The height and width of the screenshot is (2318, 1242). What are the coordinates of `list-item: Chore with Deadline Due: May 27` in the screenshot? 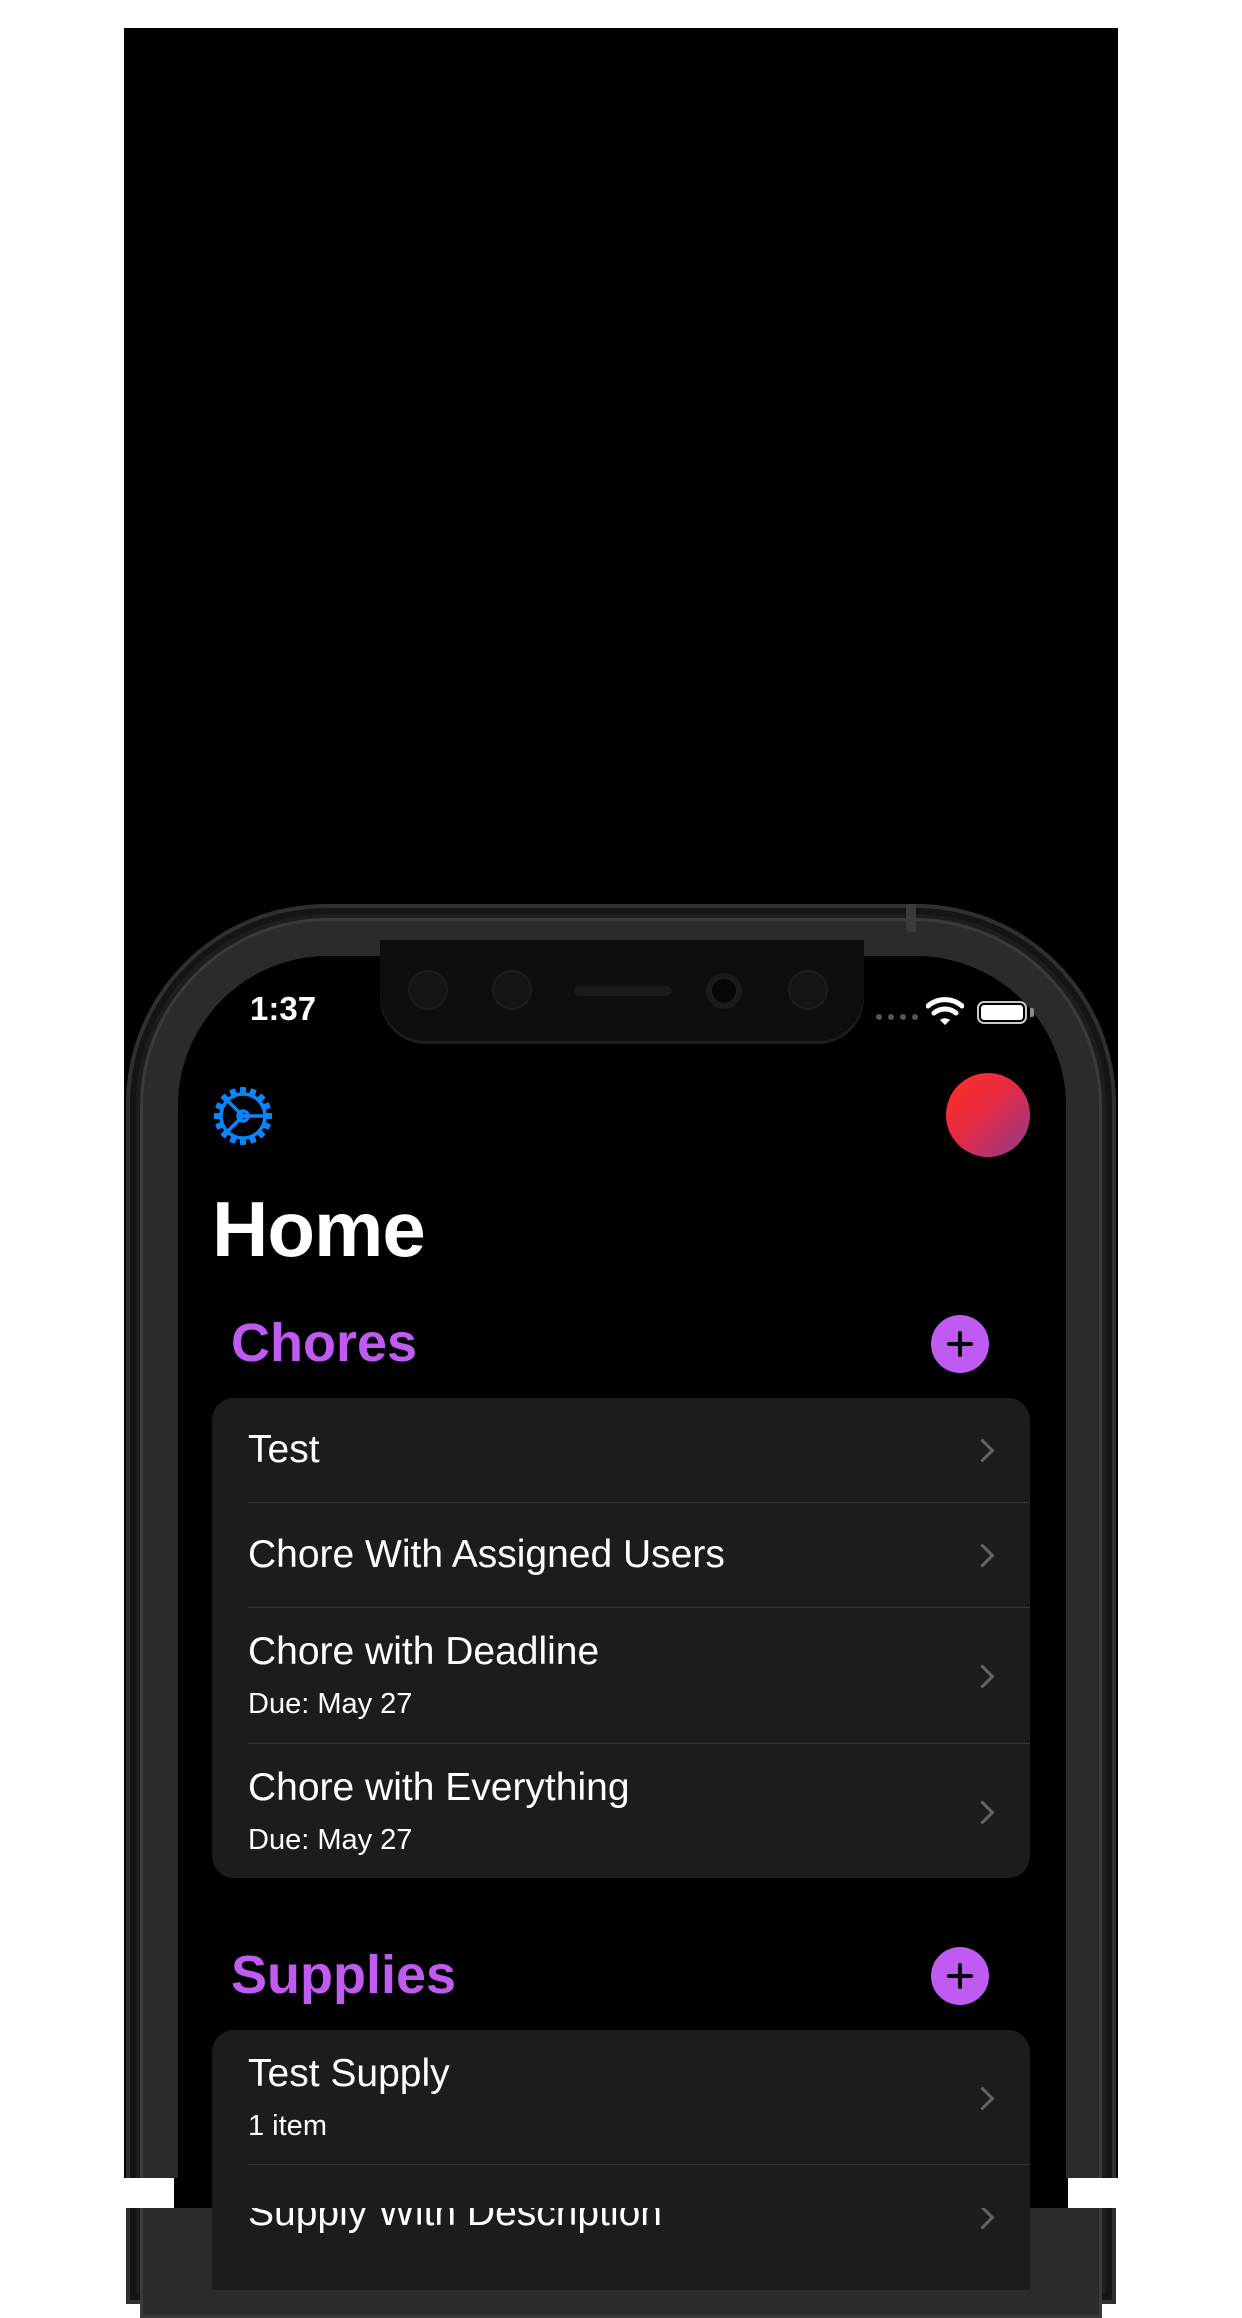 It's located at (621, 1675).